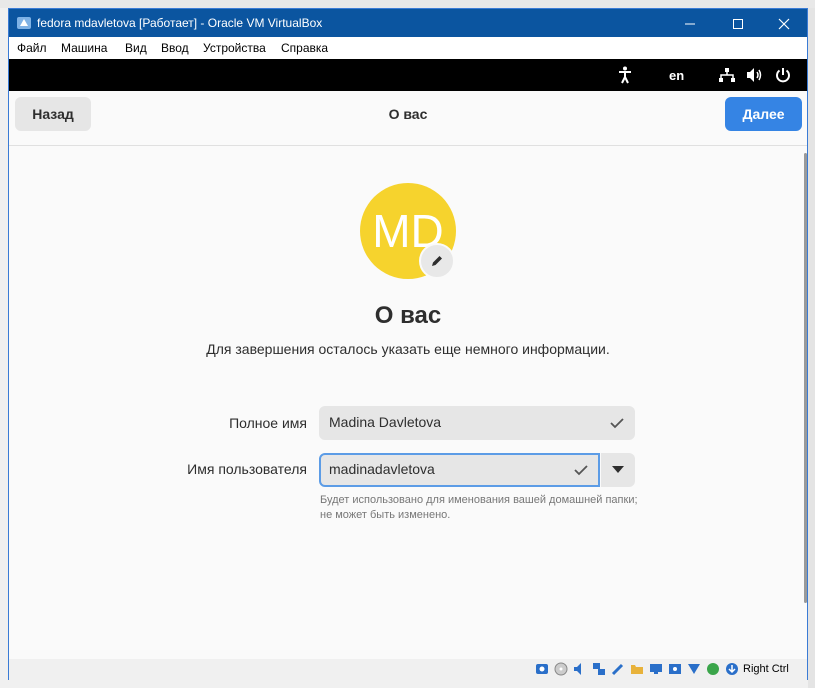 The height and width of the screenshot is (688, 815). I want to click on username-value: madinadavletova, so click(382, 469).